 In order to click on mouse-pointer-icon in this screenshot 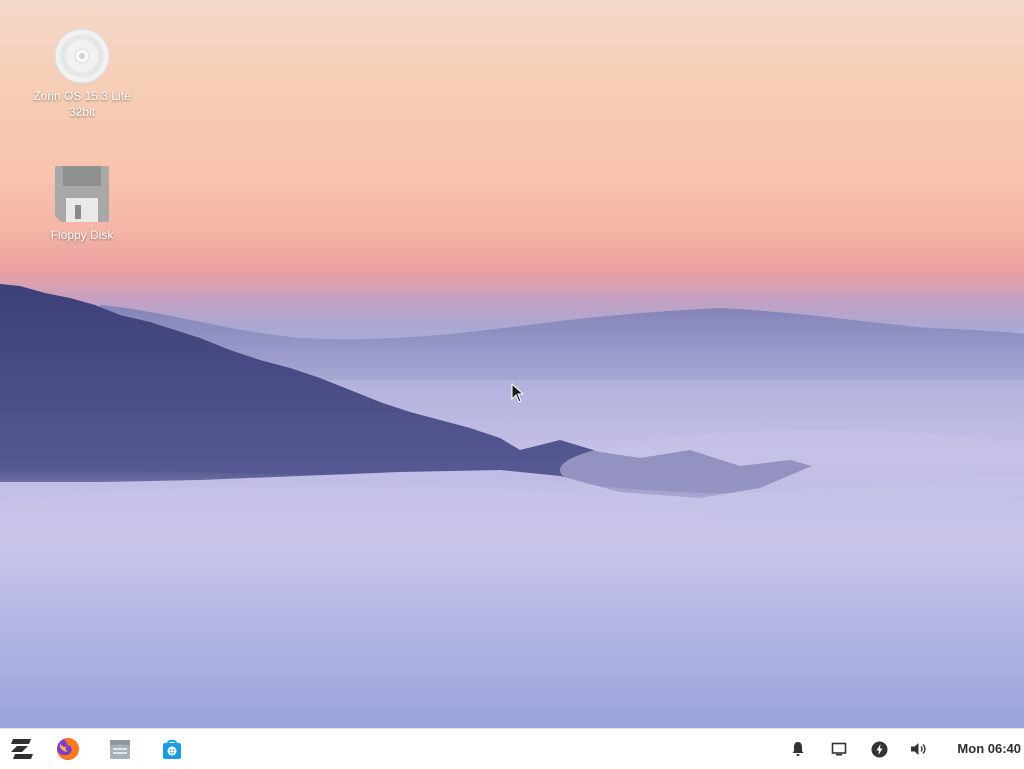, I will do `click(518, 393)`.